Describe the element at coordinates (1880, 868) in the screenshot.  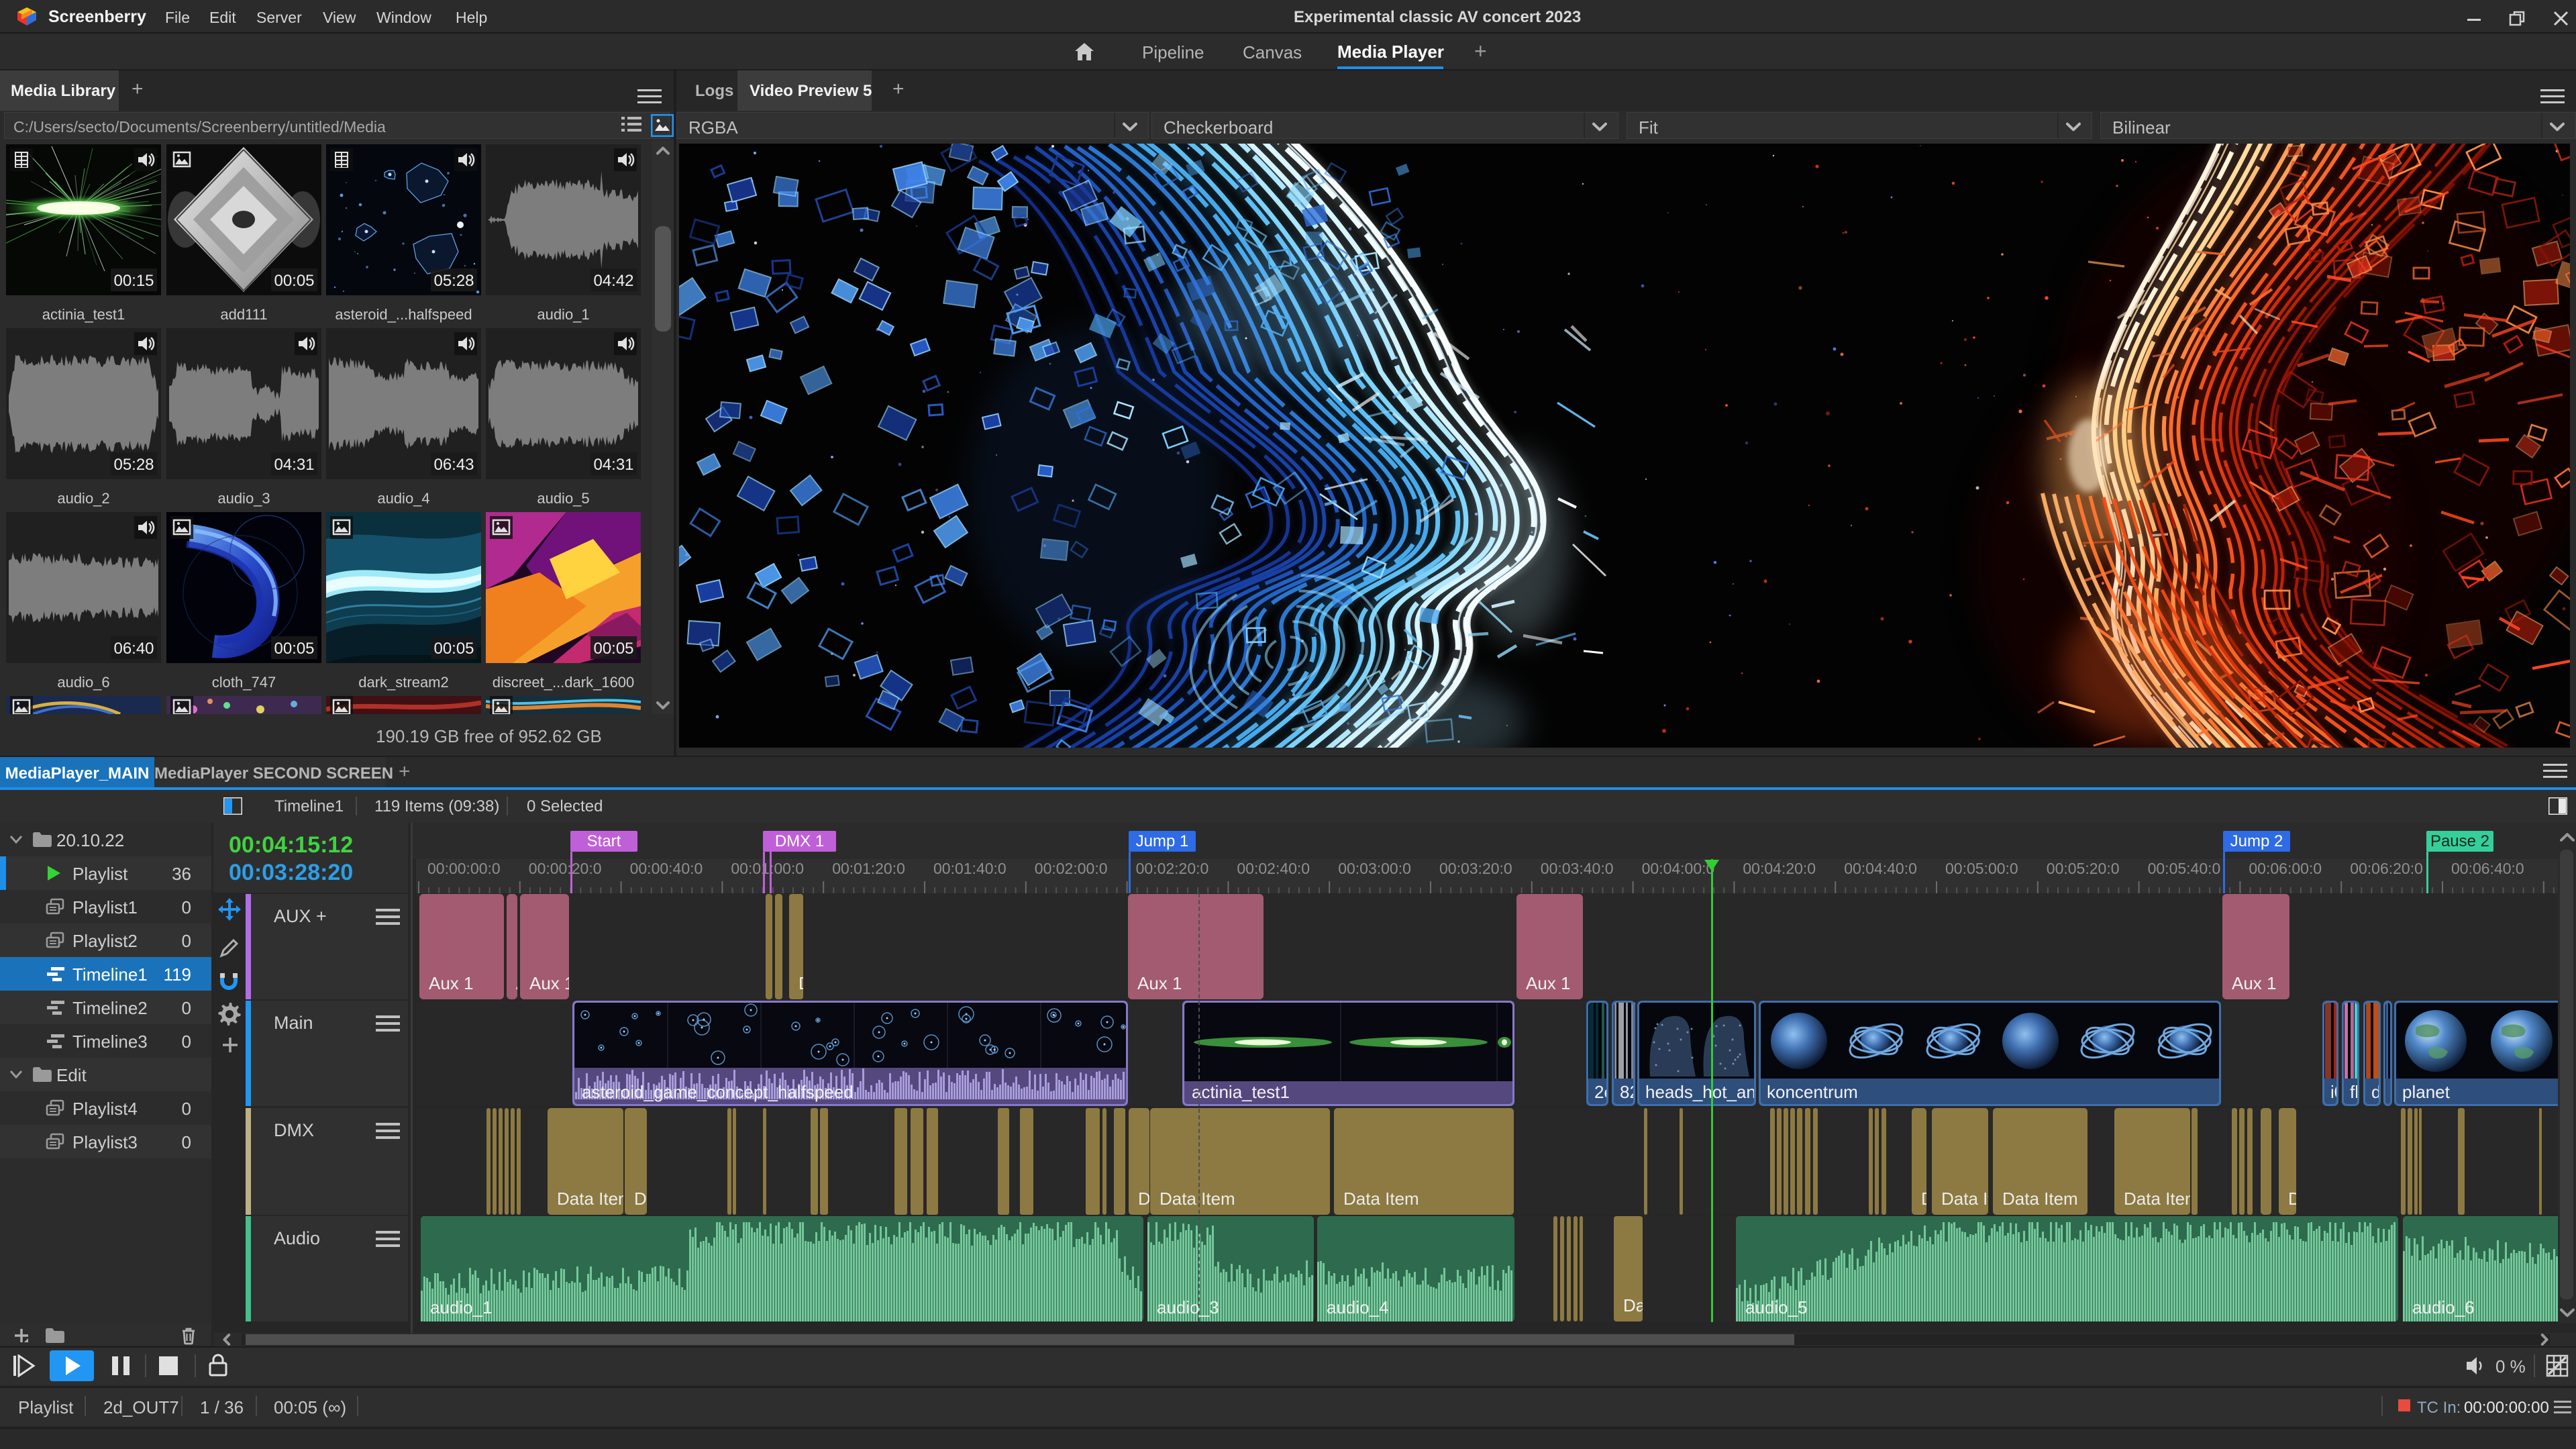
I see `svg-text: 00:04:40:0` at that location.